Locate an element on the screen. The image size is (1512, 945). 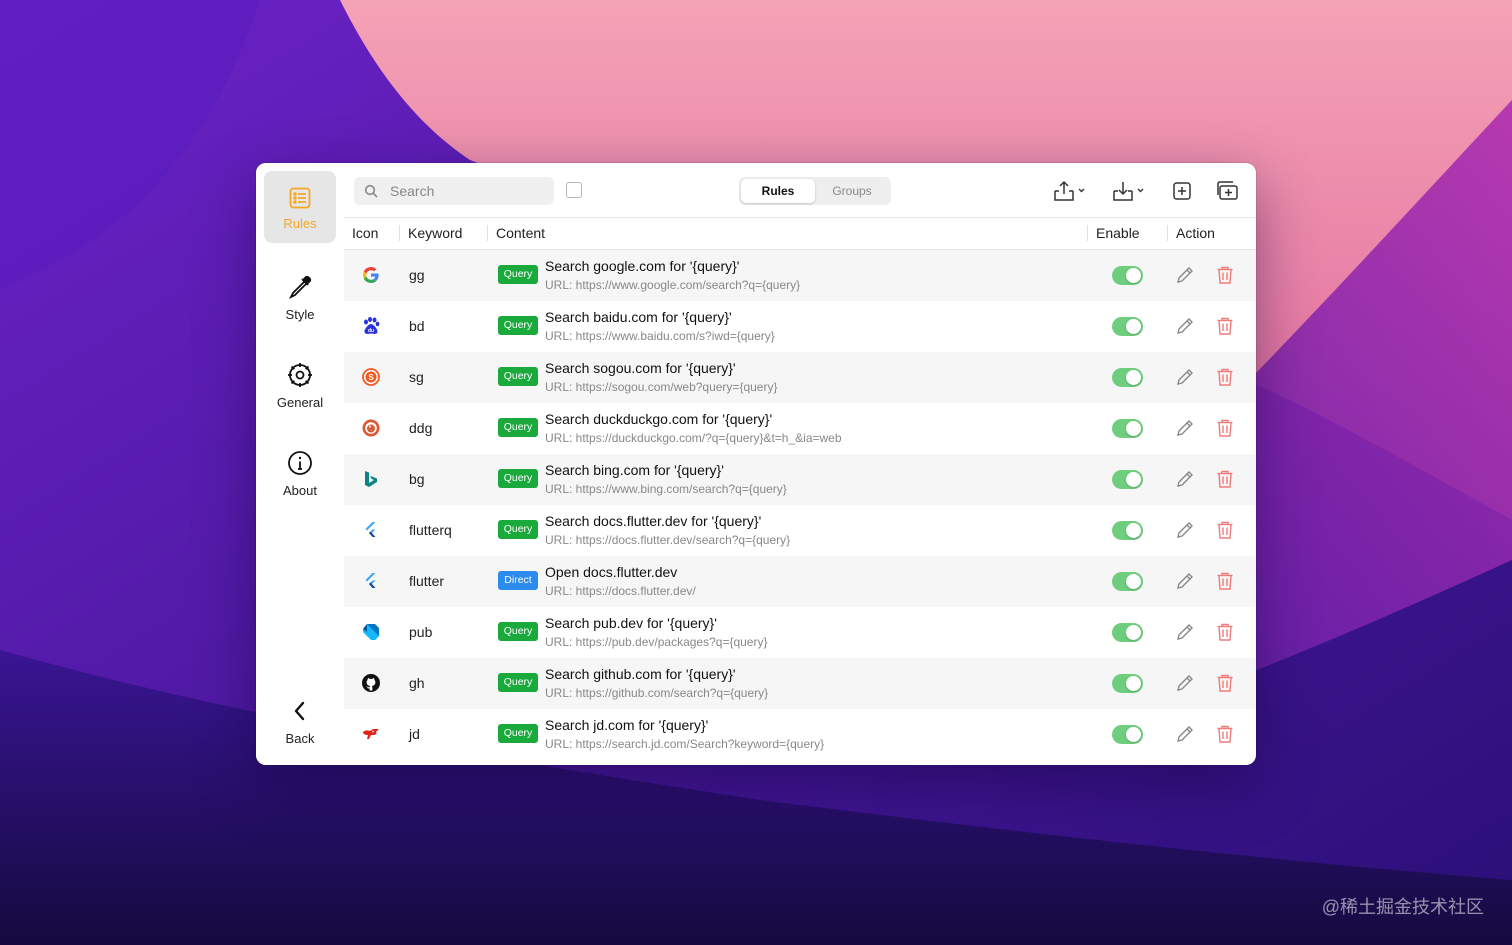
bing-icon is located at coordinates (371, 479).